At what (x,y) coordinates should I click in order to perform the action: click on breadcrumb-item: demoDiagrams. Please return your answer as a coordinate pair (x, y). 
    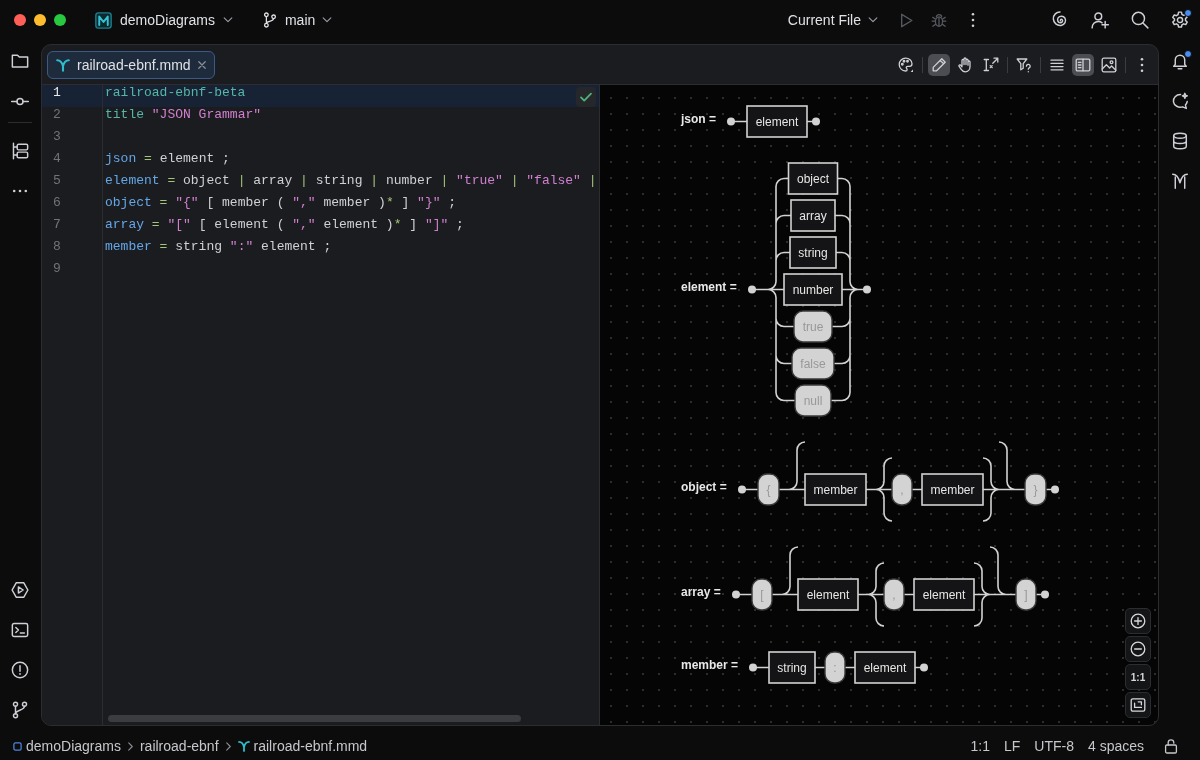
    Looking at the image, I should click on (67, 746).